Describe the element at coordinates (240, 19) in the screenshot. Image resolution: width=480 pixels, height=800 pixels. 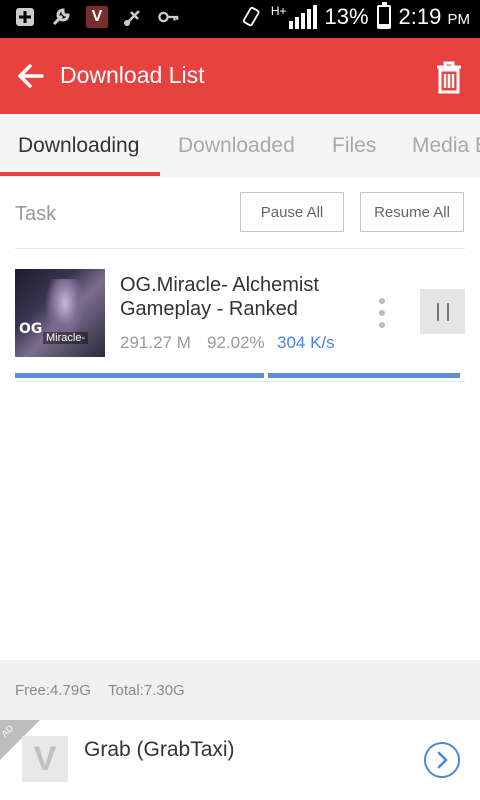
I see `status-bar: V H+ 13% 2:19 PM` at that location.